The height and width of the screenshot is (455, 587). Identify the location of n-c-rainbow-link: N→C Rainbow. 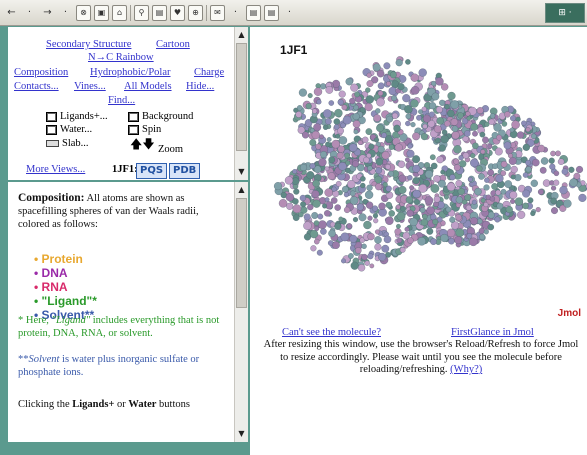
(121, 57).